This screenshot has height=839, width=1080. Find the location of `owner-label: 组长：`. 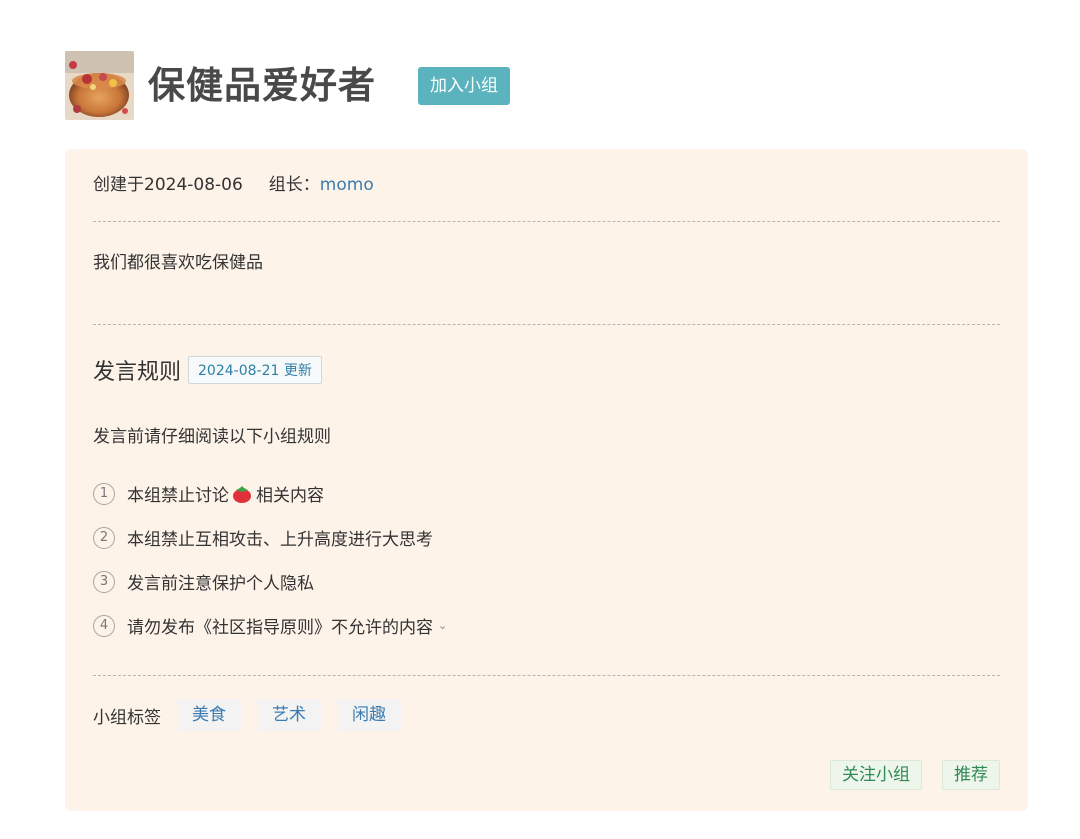

owner-label: 组长： is located at coordinates (294, 185).